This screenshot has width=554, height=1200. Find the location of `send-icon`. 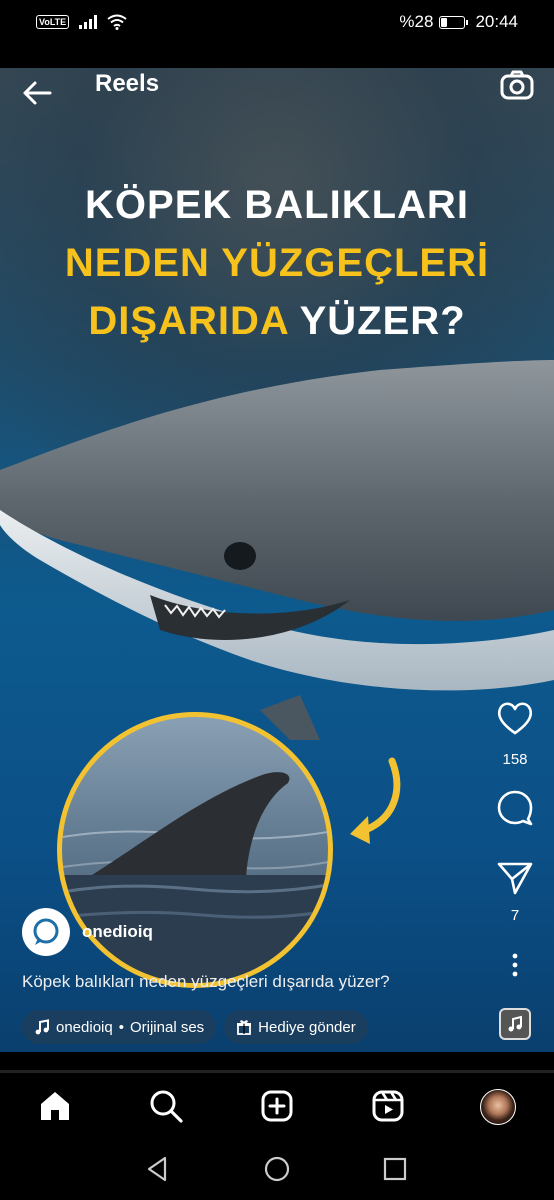

send-icon is located at coordinates (515, 878).